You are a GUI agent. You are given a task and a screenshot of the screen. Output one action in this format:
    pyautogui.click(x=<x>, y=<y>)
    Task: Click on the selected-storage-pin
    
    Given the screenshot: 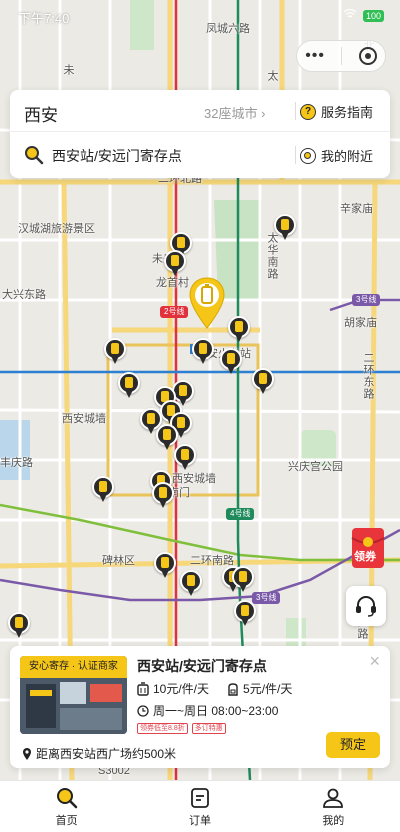 What is the action you would take?
    pyautogui.click(x=207, y=304)
    